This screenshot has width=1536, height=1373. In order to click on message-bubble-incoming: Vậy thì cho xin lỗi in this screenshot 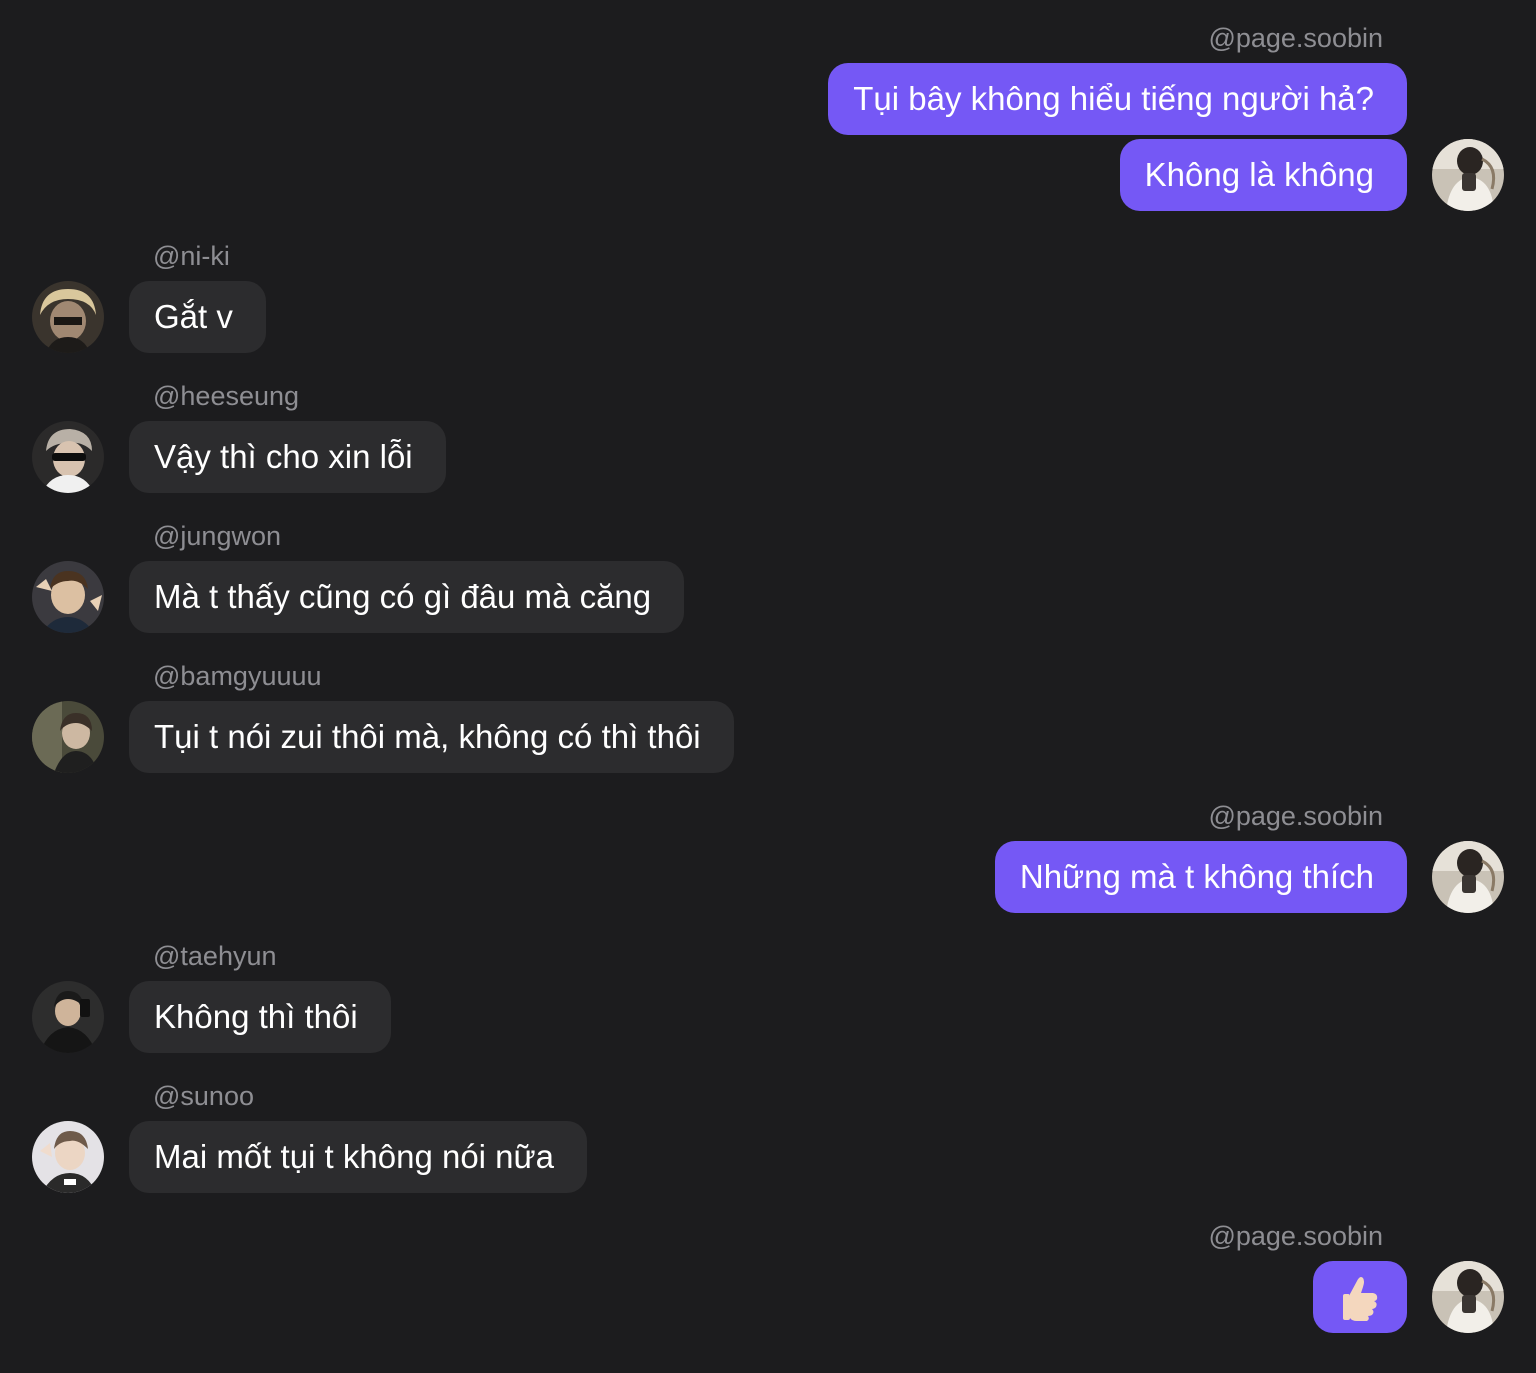, I will do `click(287, 457)`.